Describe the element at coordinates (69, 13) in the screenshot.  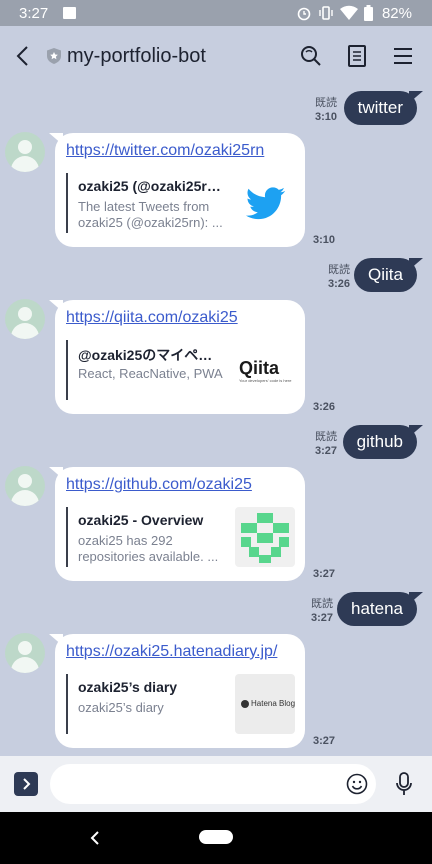
I see `image-notification-icon` at that location.